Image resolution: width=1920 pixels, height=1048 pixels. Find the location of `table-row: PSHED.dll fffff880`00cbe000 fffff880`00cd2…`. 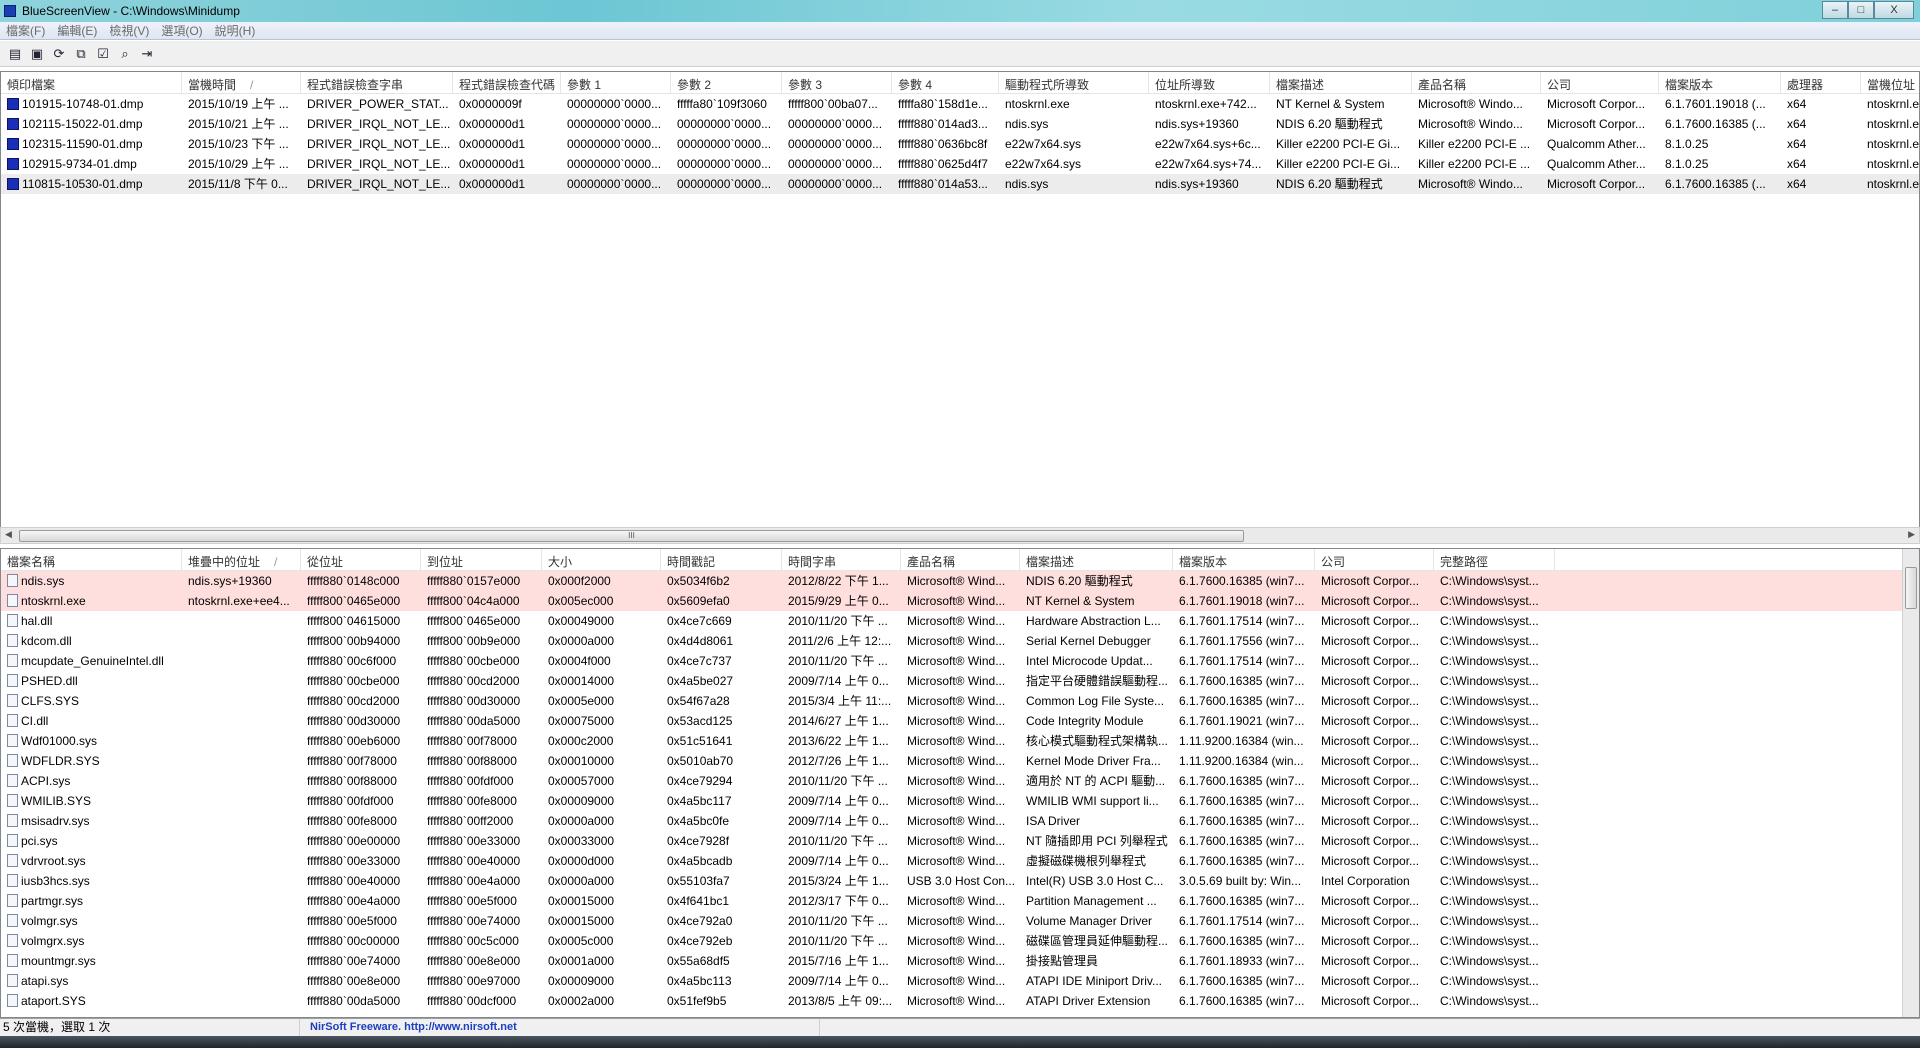

table-row: PSHED.dll fffff880`00cbe000 fffff880`00cd2… is located at coordinates (960, 681).